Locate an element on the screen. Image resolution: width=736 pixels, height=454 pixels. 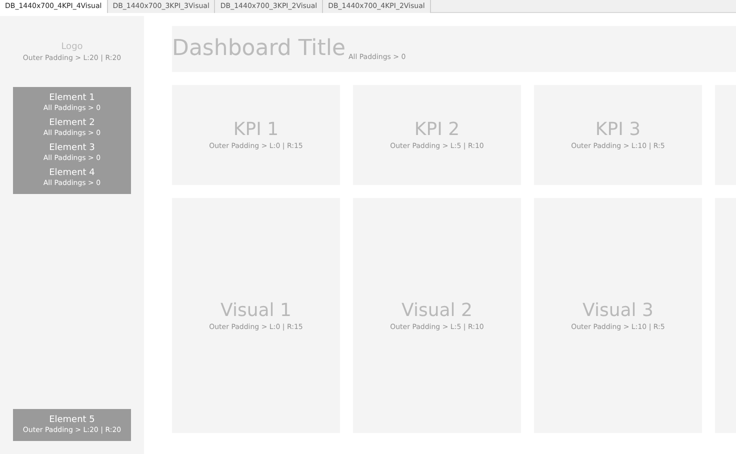
dashboard-title: Dashboard Title is located at coordinates (259, 49).